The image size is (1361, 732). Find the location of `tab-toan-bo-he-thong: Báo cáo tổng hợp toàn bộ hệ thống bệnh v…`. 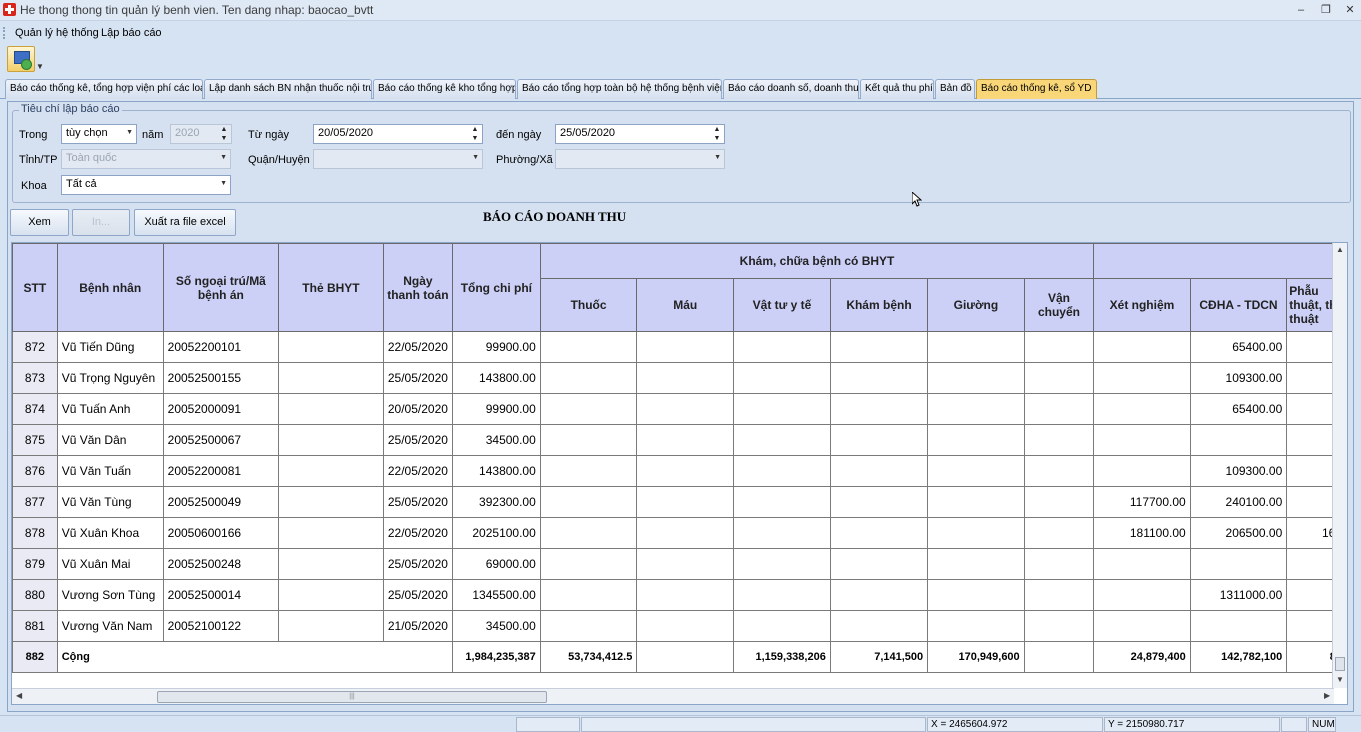

tab-toan-bo-he-thong: Báo cáo tổng hợp toàn bộ hệ thống bệnh v… is located at coordinates (619, 89).